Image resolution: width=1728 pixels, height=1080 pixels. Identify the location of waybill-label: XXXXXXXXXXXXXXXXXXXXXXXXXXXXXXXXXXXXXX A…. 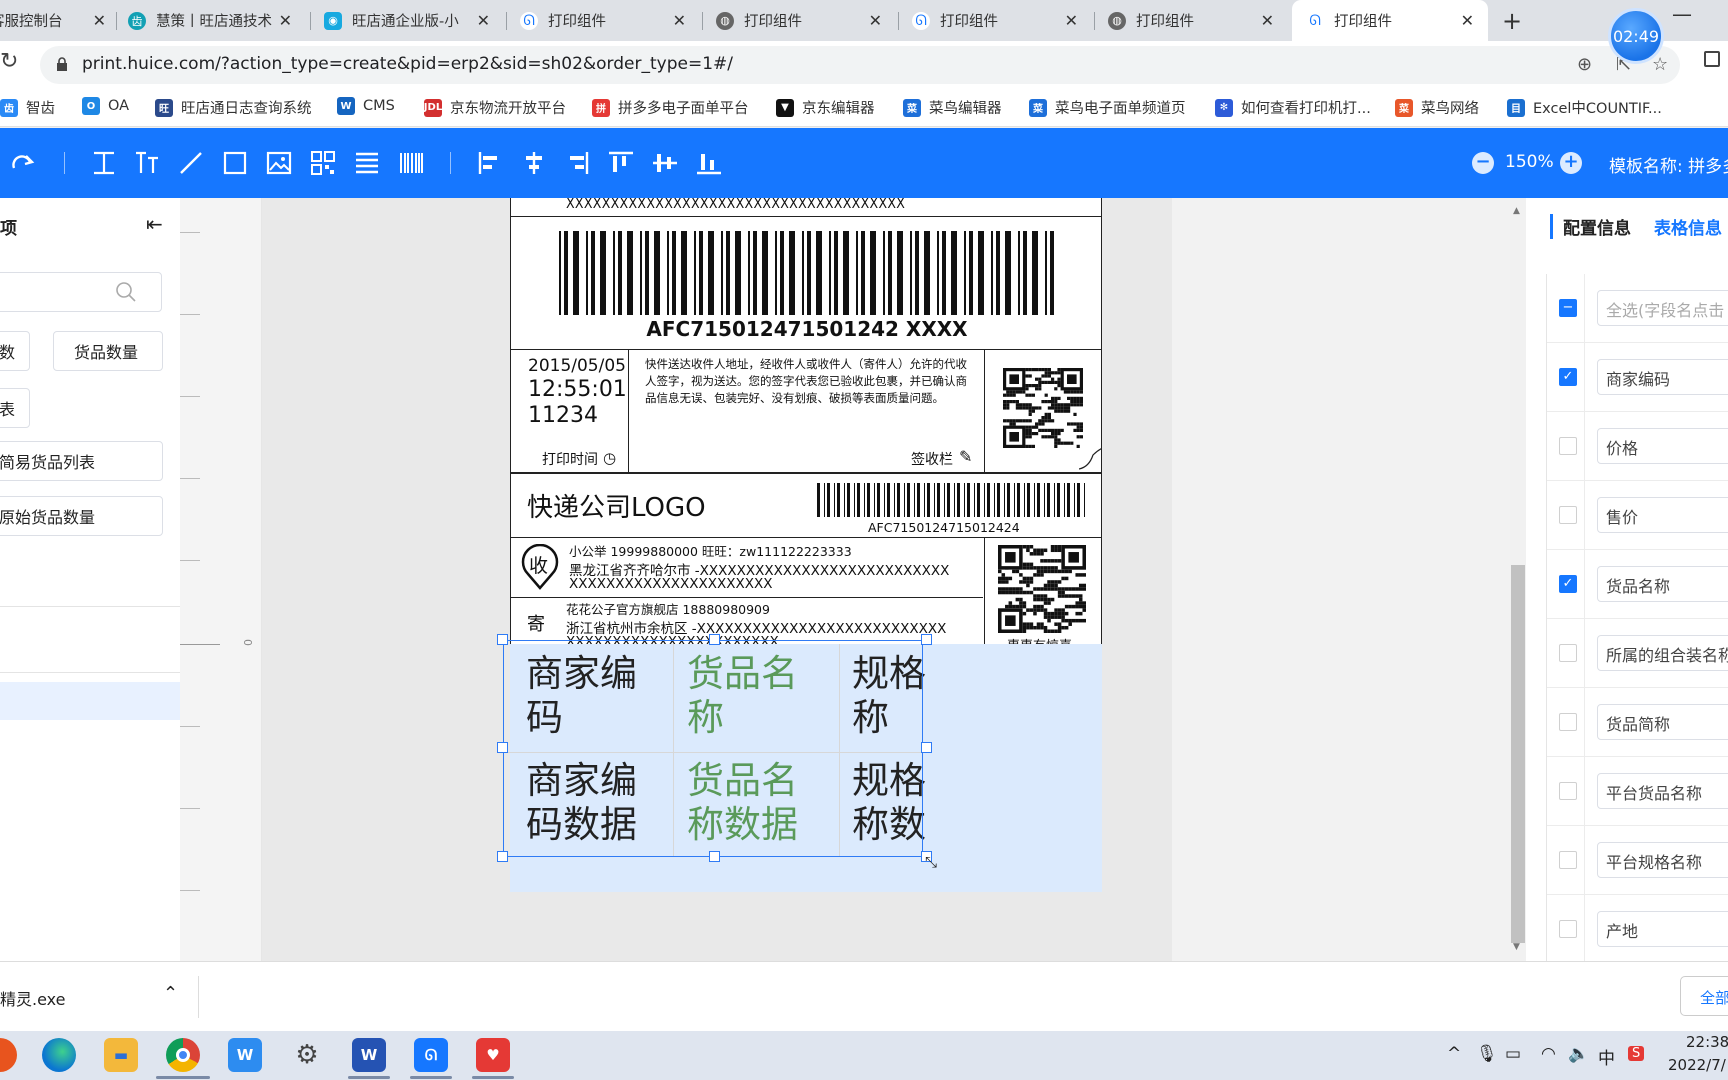
(806, 421).